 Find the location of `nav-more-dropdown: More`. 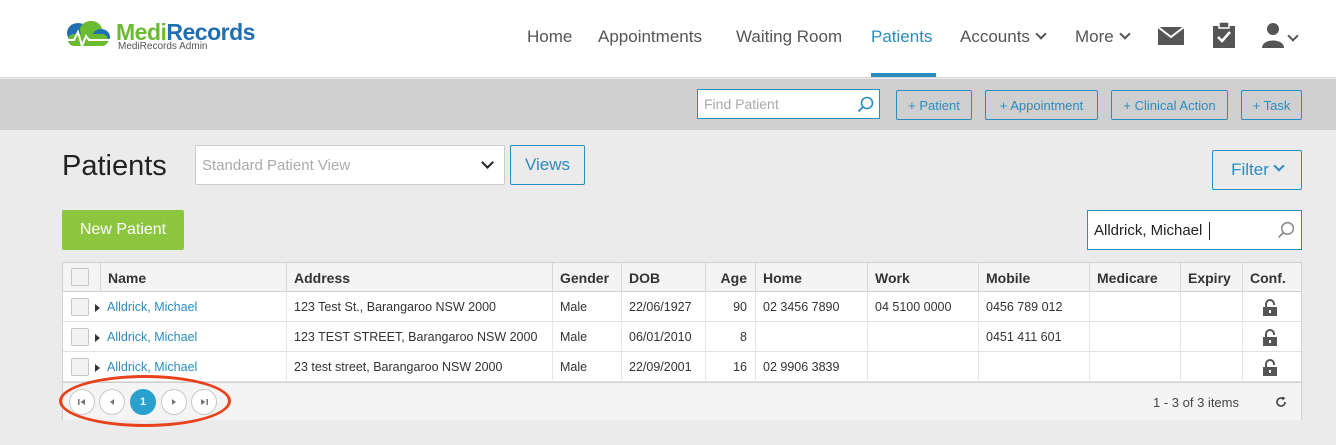

nav-more-dropdown: More is located at coordinates (1103, 37).